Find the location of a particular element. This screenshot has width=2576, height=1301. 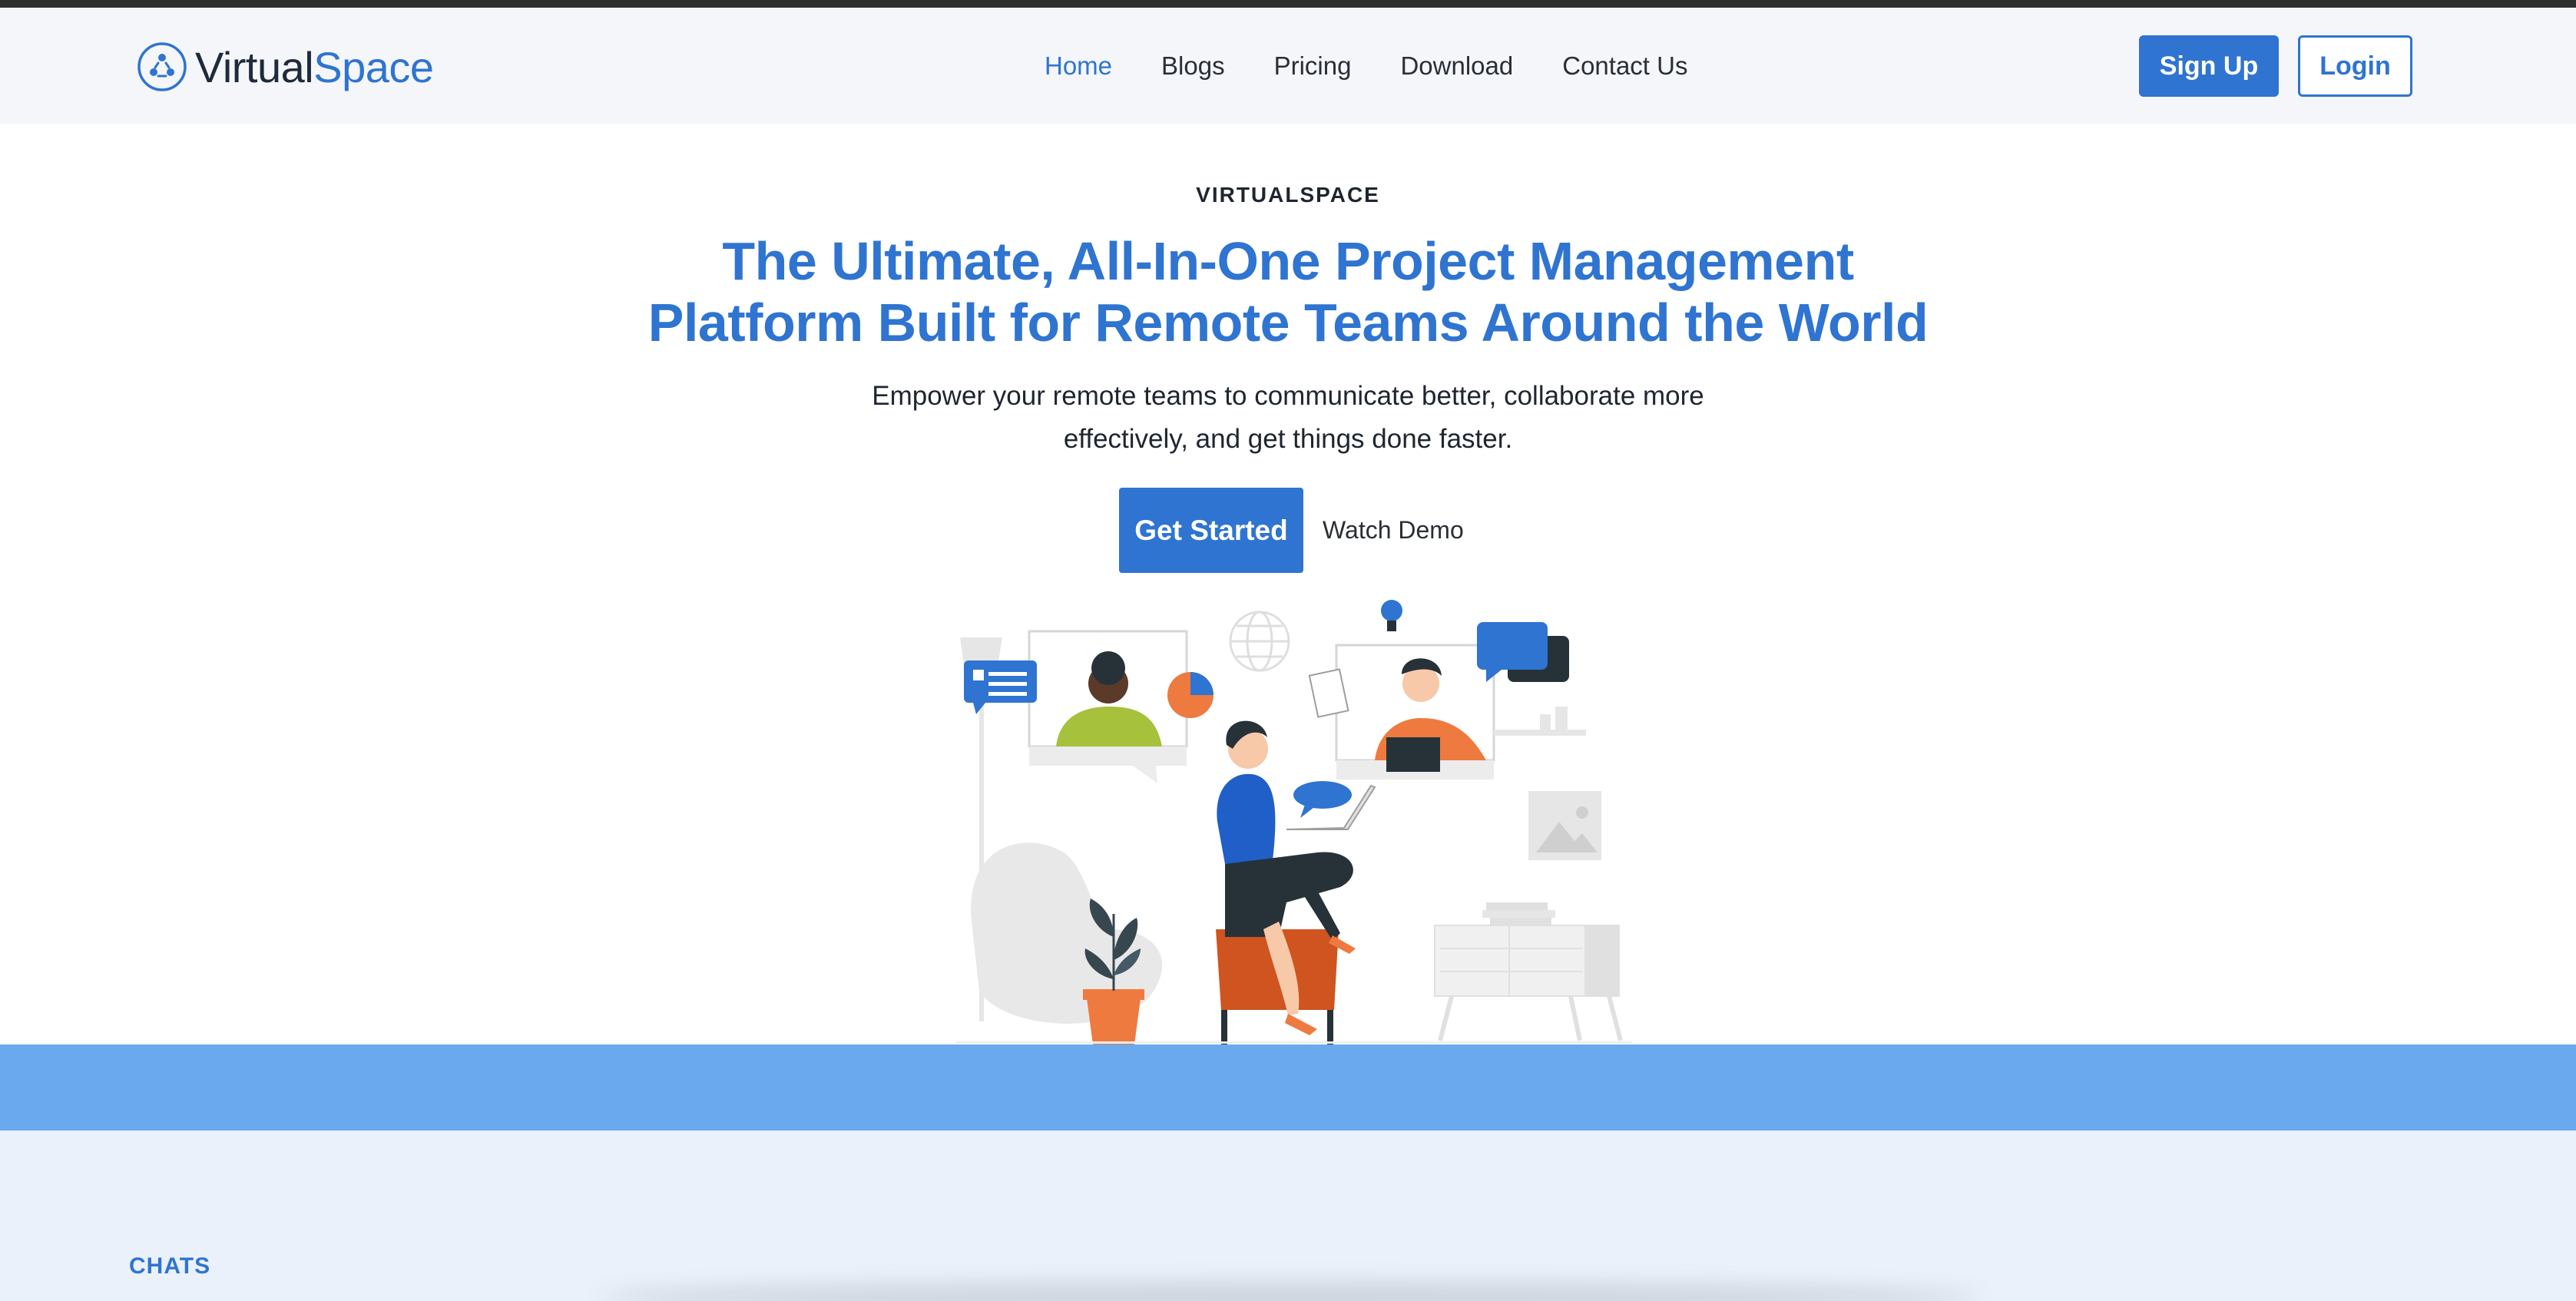

nav-contact-us: Contact Us is located at coordinates (1624, 66).